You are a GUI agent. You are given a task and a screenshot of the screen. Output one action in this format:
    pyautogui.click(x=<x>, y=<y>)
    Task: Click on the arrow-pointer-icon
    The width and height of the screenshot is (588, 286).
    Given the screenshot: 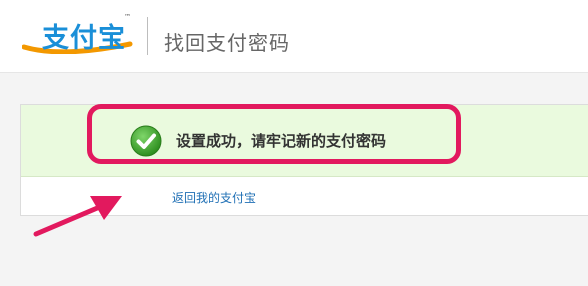 What is the action you would take?
    pyautogui.click(x=77, y=216)
    